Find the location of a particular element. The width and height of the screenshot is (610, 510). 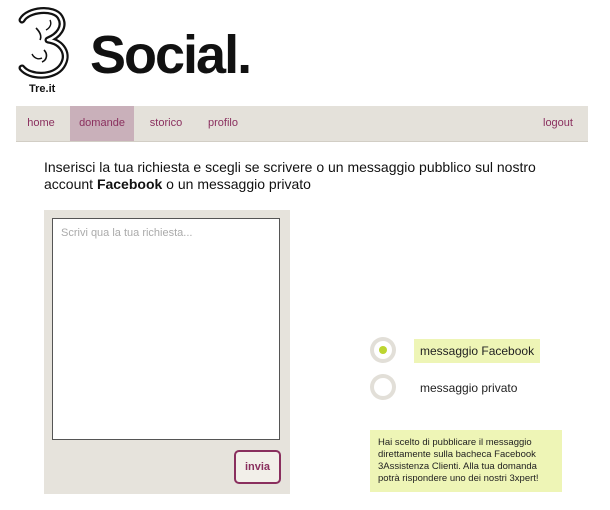

nav-item-domande: domande is located at coordinates (102, 123).